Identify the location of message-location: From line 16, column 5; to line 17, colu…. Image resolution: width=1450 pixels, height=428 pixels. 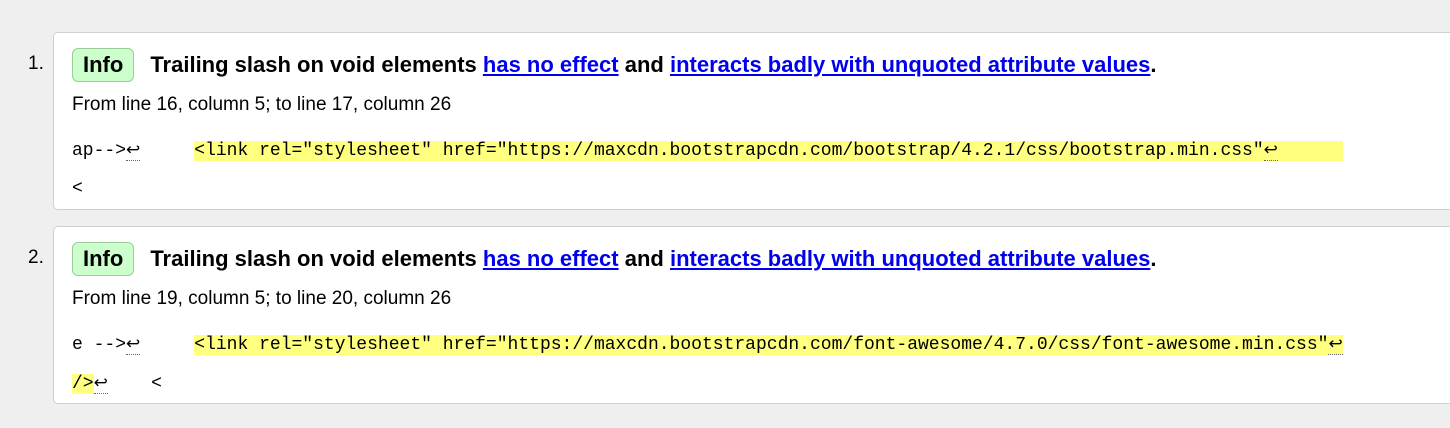
(262, 104).